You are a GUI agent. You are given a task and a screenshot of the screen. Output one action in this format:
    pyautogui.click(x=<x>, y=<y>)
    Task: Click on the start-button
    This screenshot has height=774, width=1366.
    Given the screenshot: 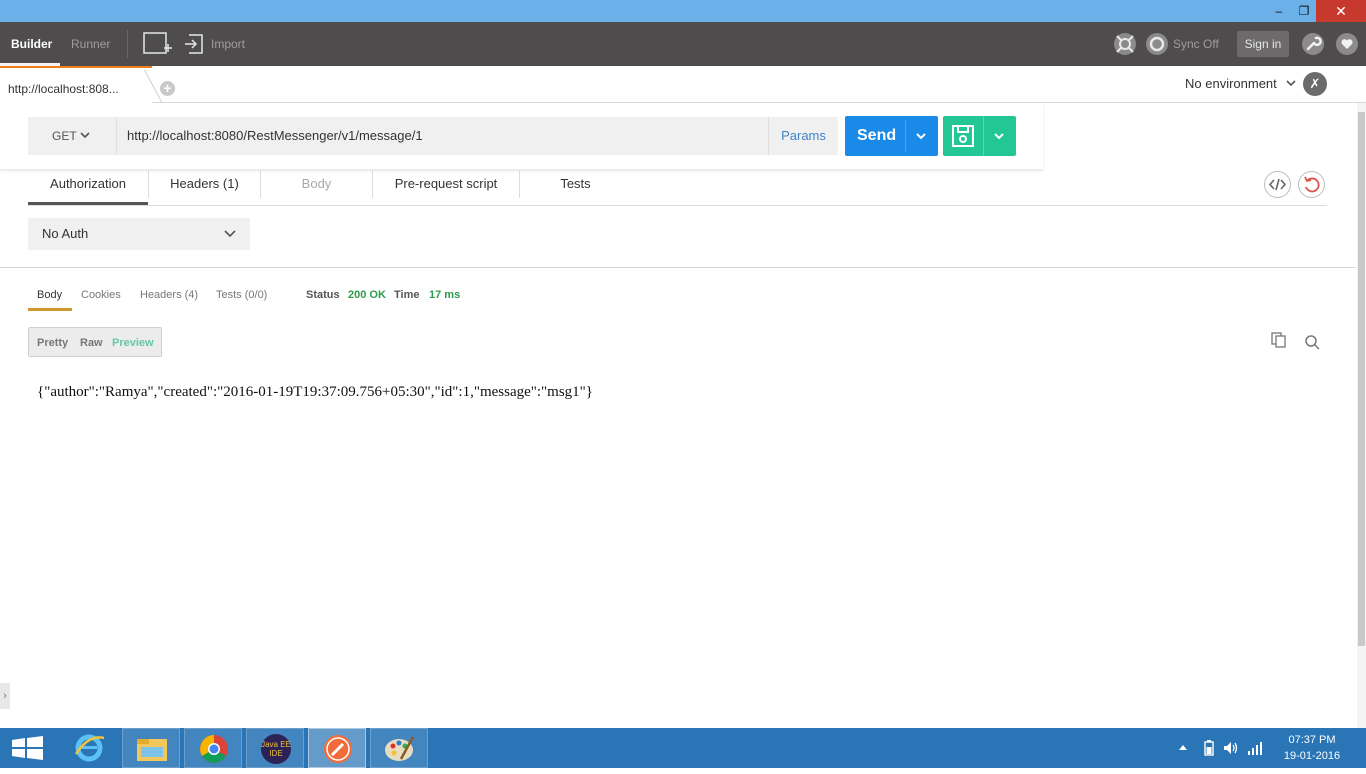 What is the action you would take?
    pyautogui.click(x=29, y=748)
    